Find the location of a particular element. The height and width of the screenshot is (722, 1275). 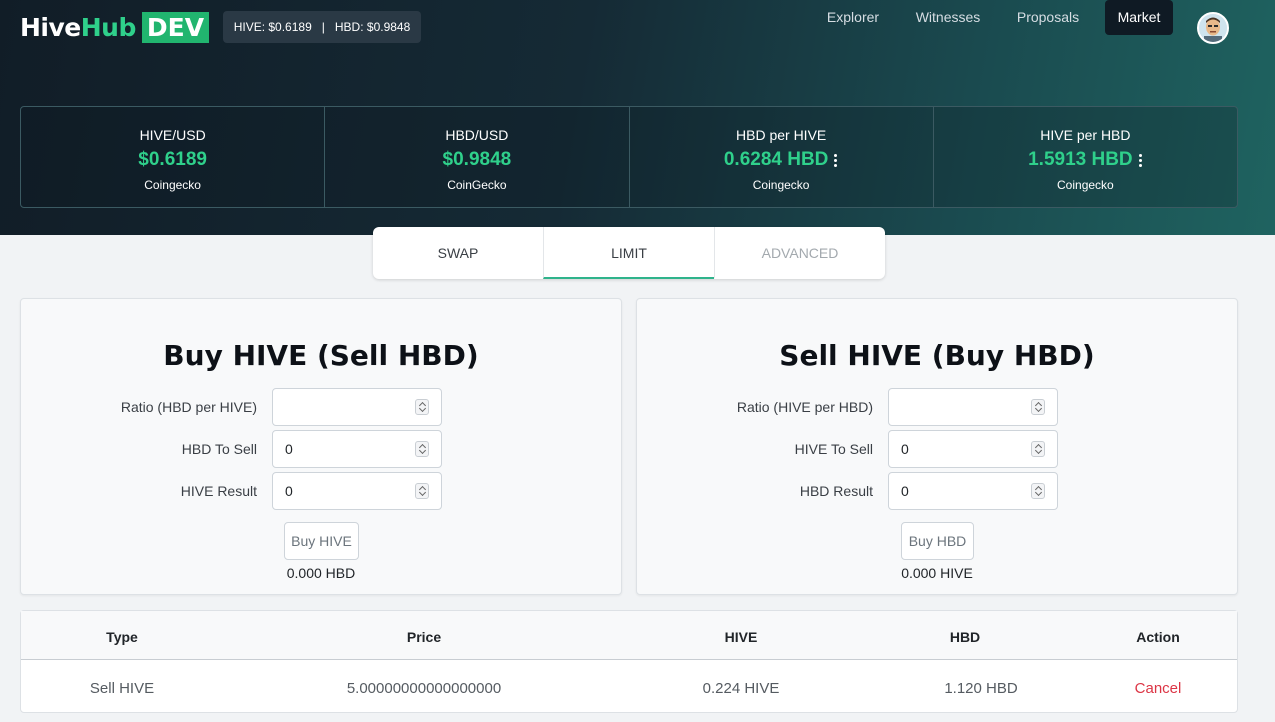

hbd-result-label: HBD Result is located at coordinates (836, 491).